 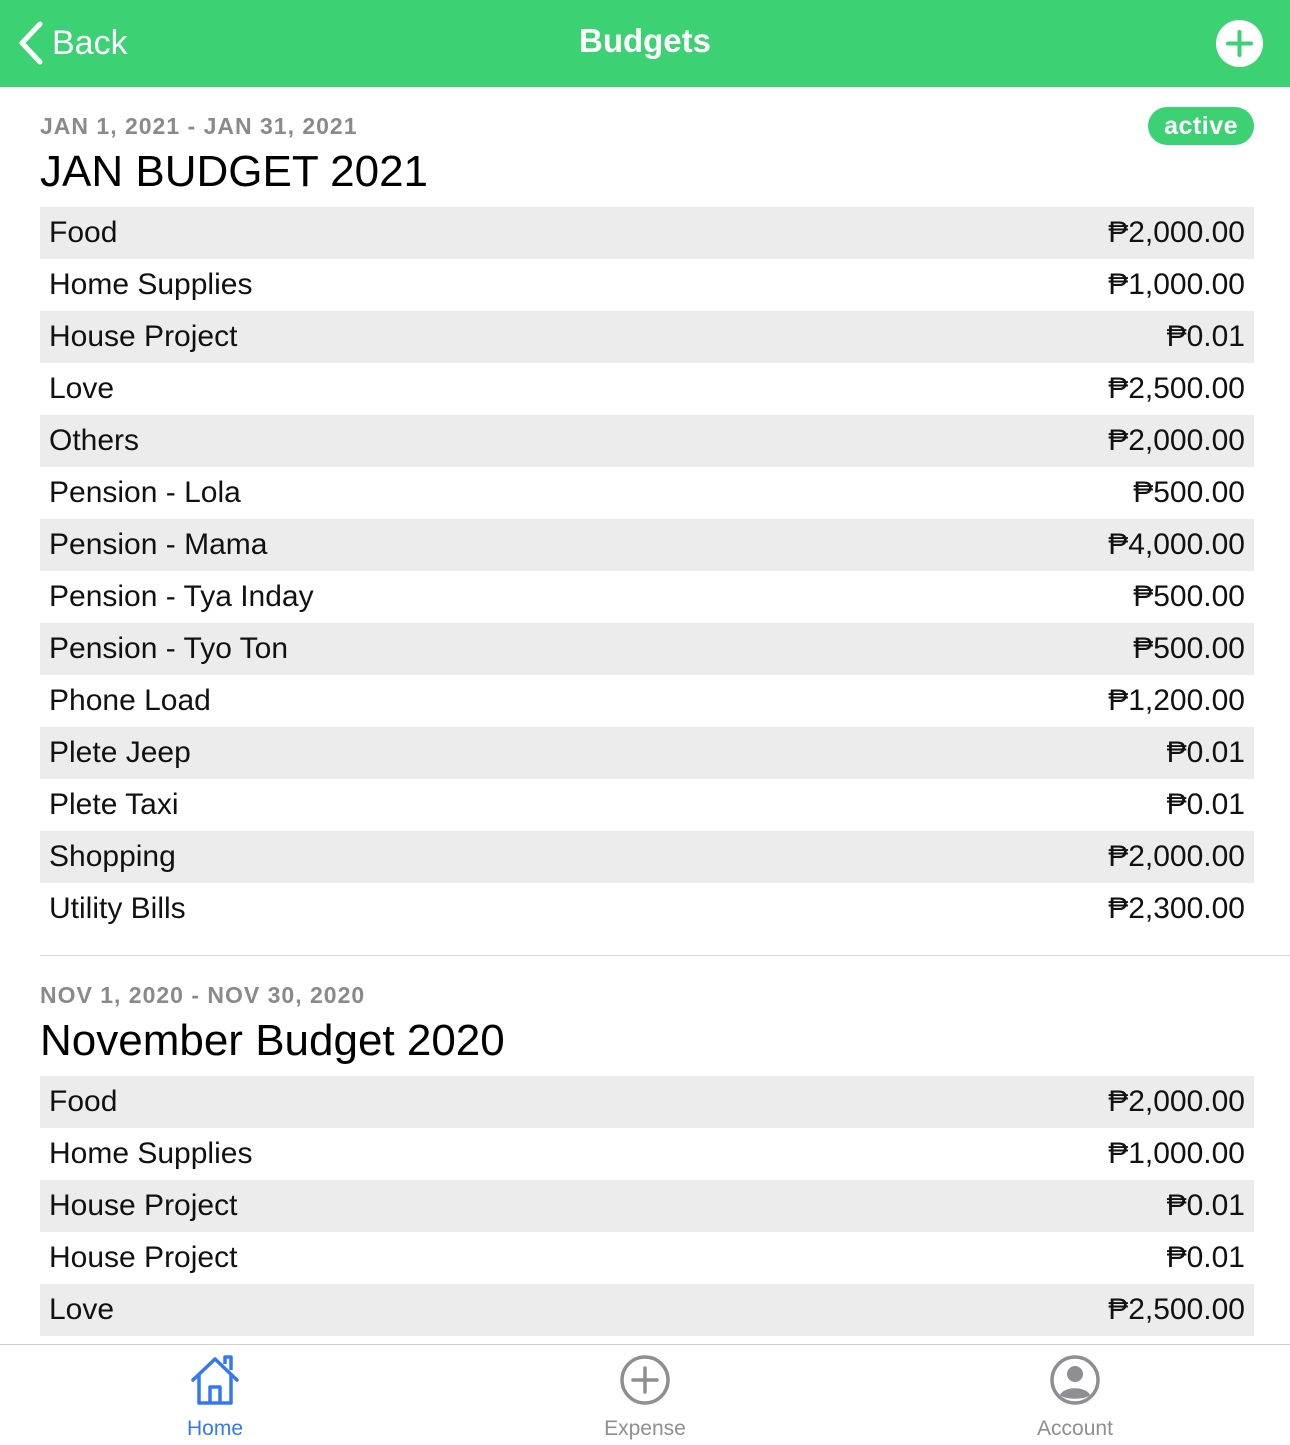 I want to click on category-name: Pension - Tya Inday, so click(x=181, y=596).